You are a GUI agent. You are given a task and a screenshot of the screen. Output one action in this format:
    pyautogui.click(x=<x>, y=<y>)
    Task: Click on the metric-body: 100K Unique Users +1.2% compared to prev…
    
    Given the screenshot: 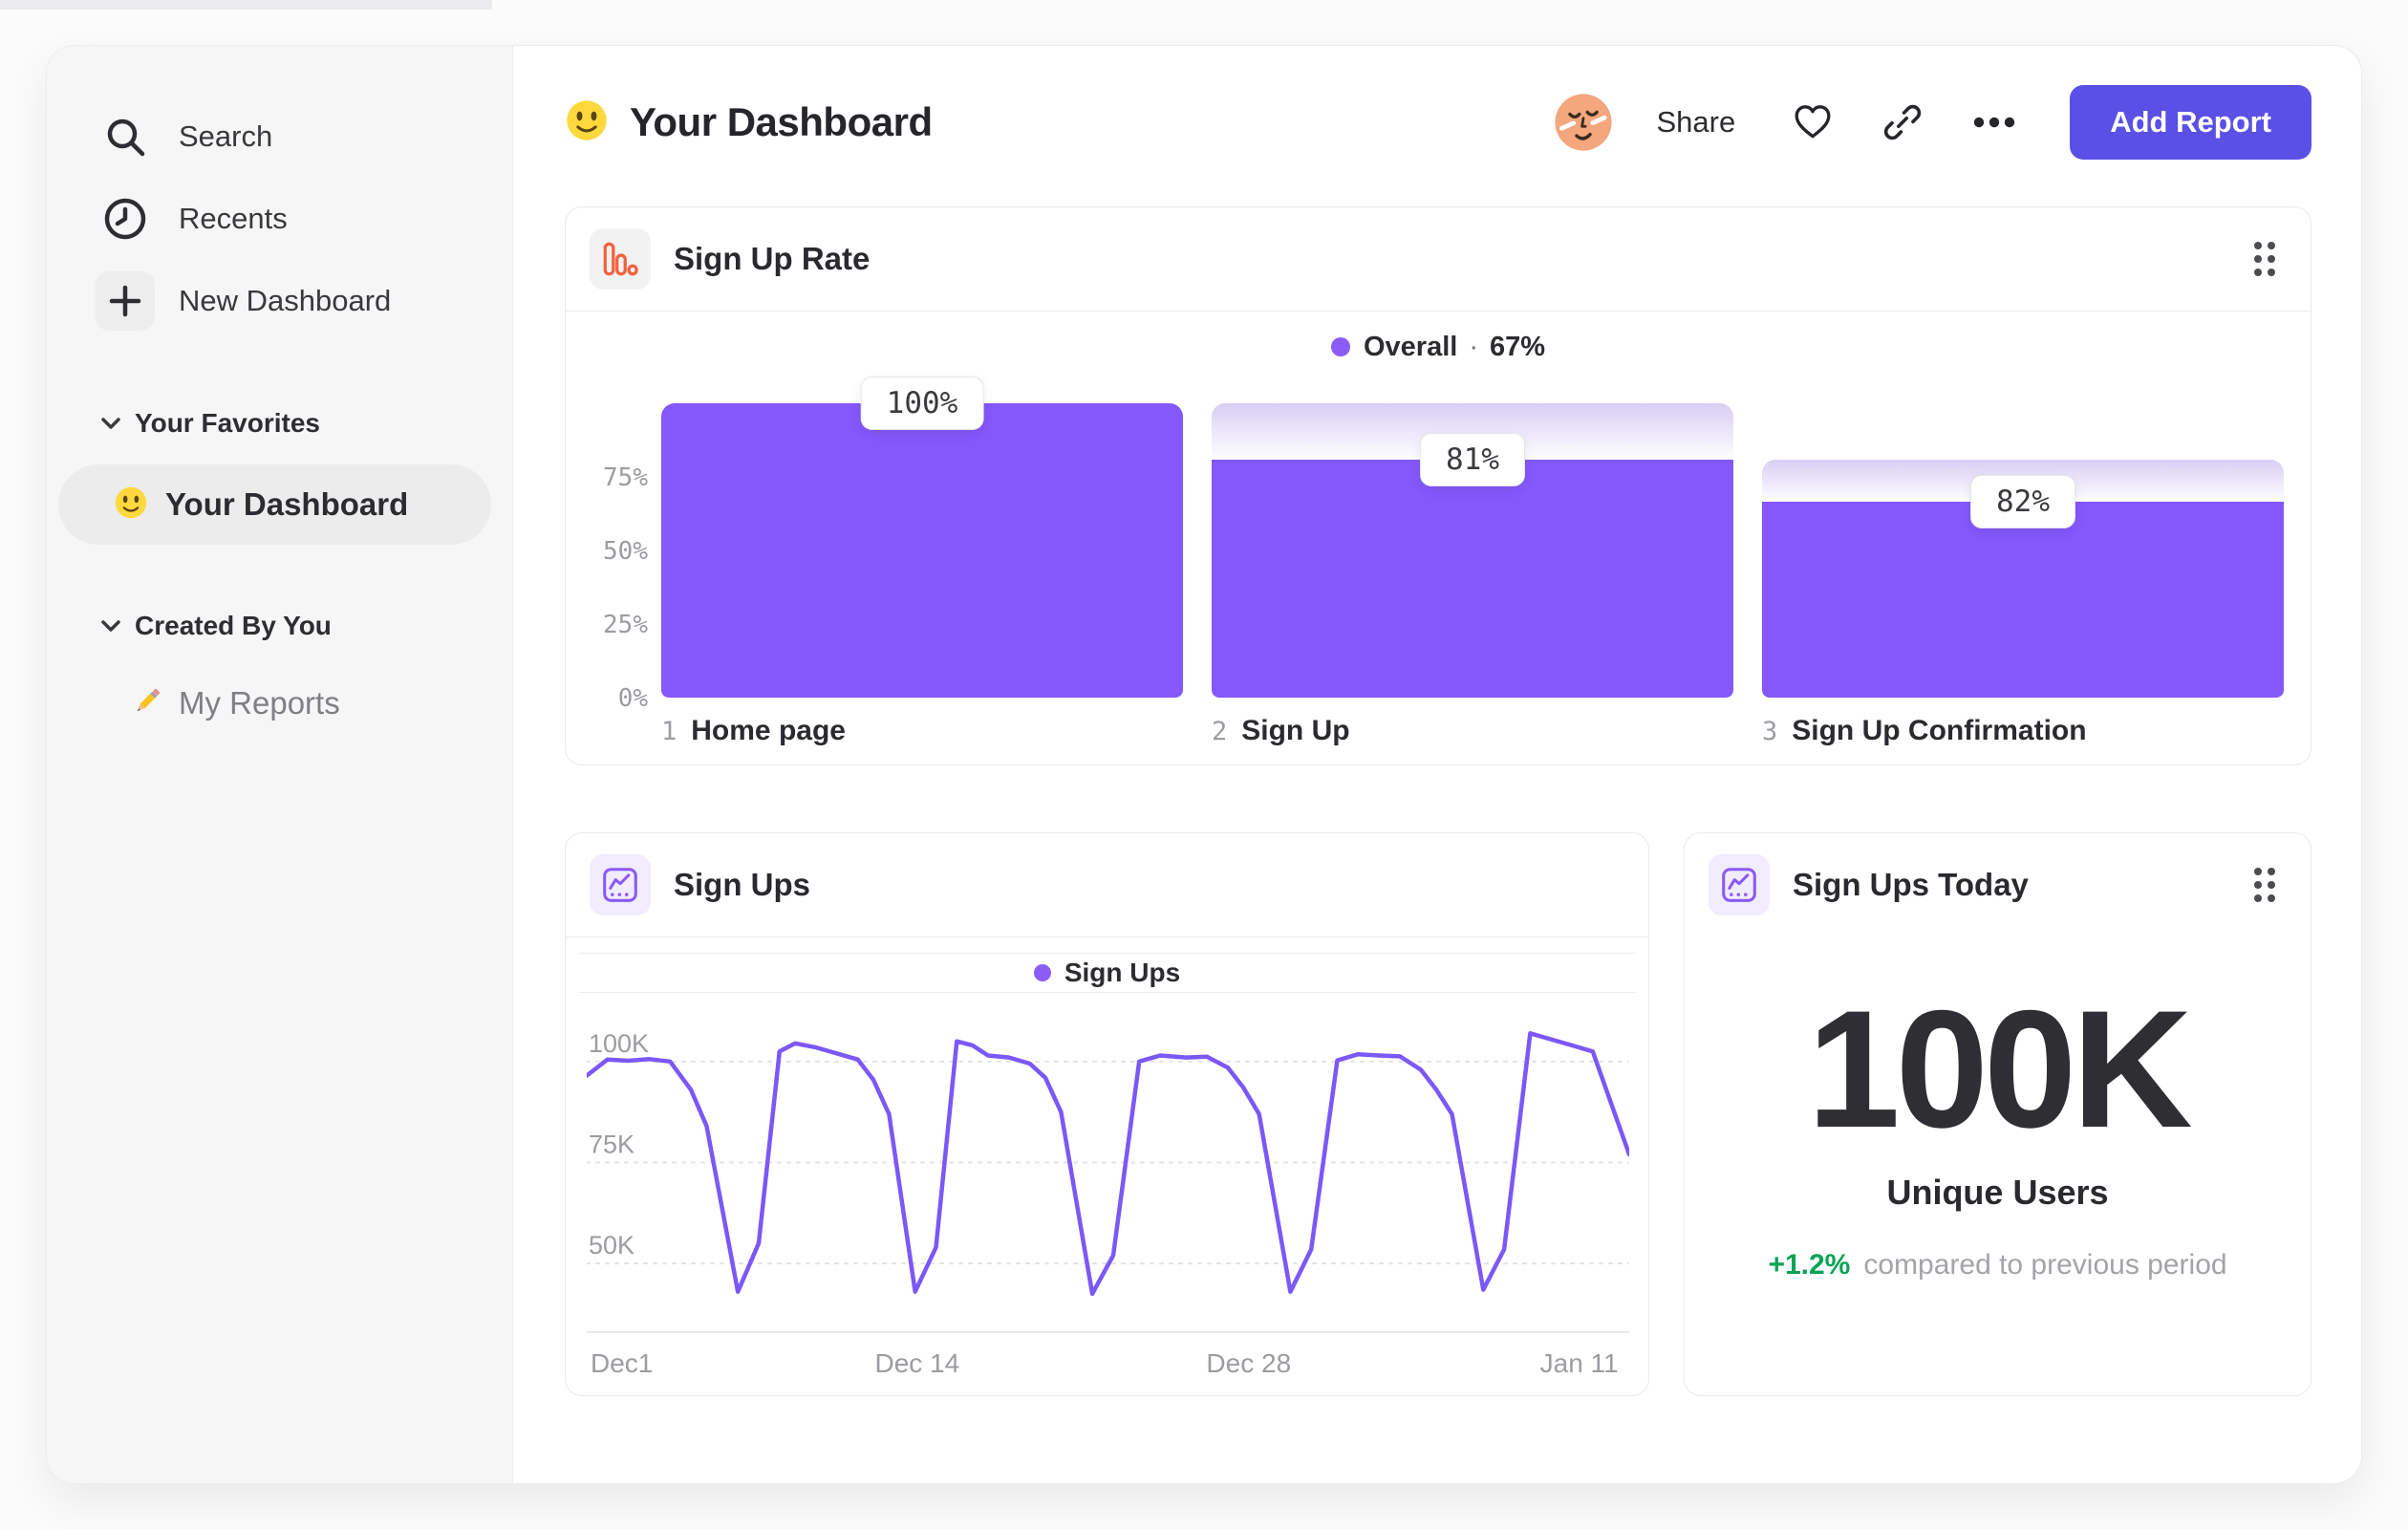 What is the action you would take?
    pyautogui.click(x=1998, y=1166)
    